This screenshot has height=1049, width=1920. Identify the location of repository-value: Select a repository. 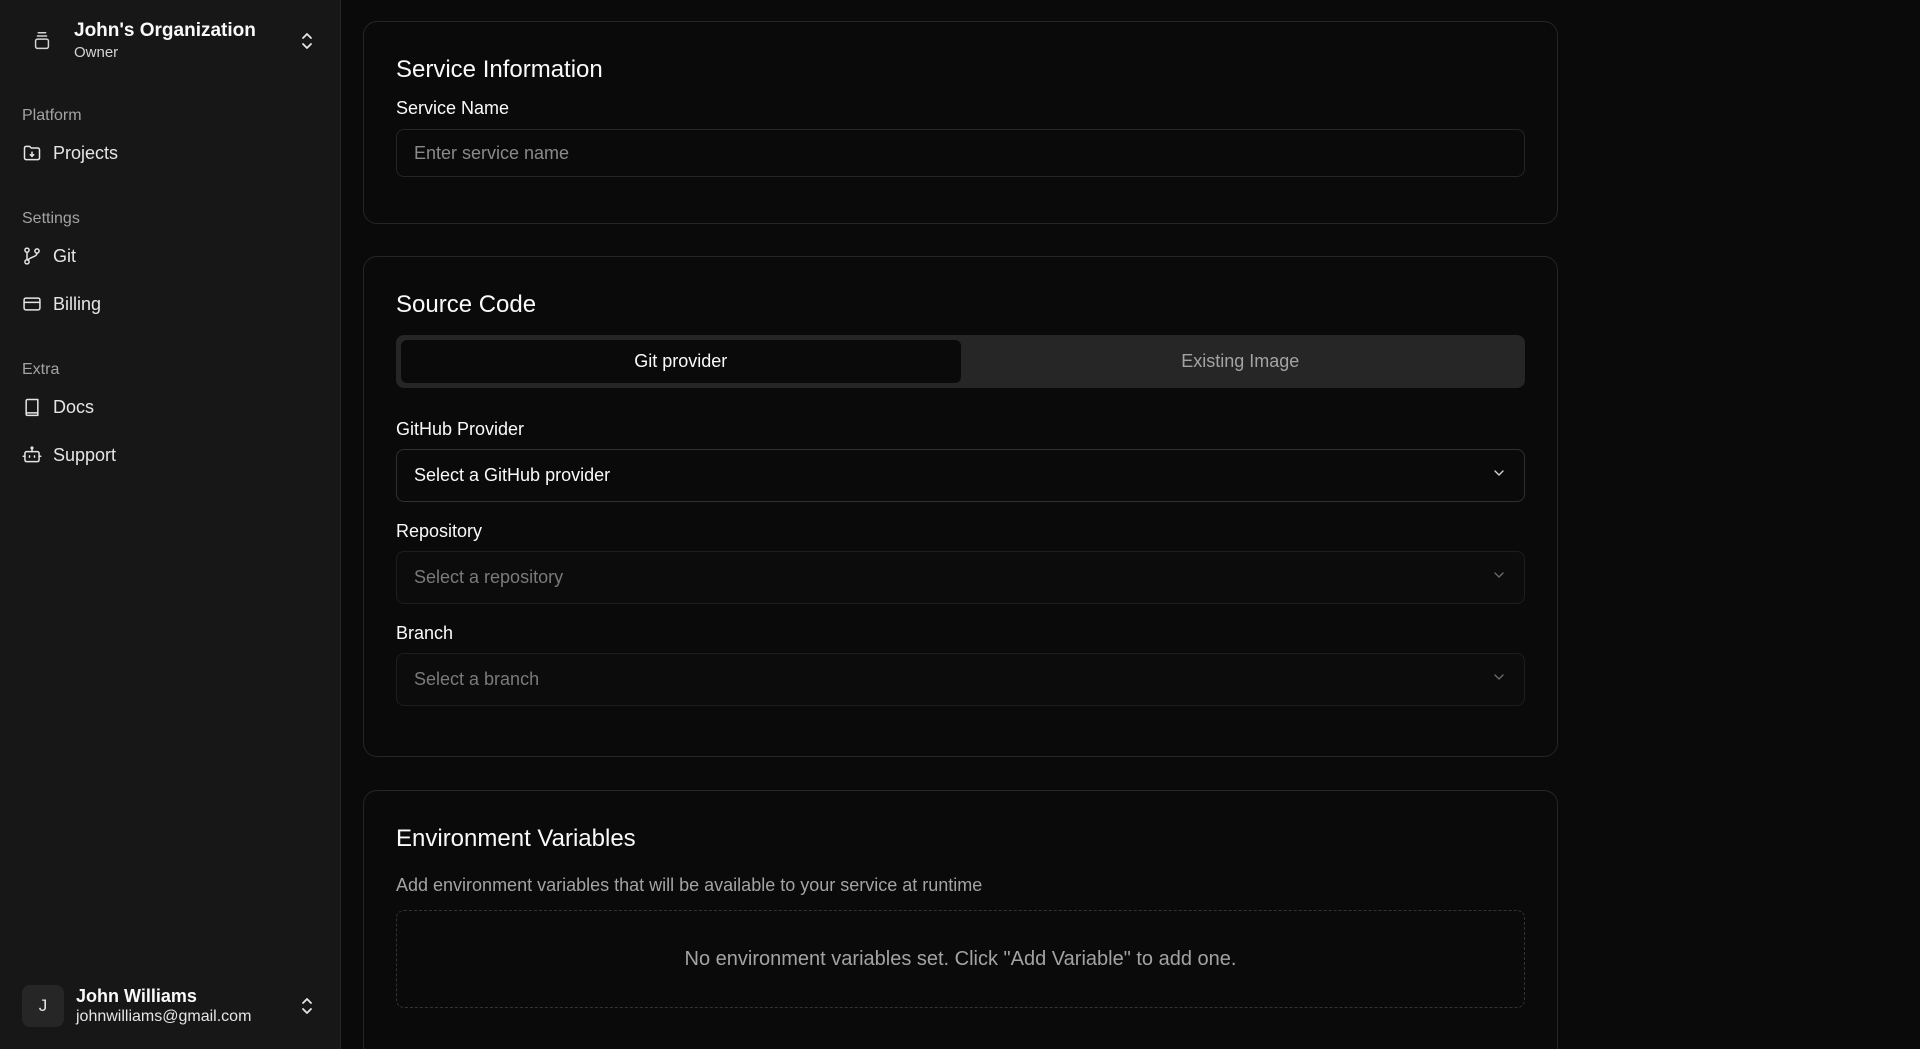
(489, 577).